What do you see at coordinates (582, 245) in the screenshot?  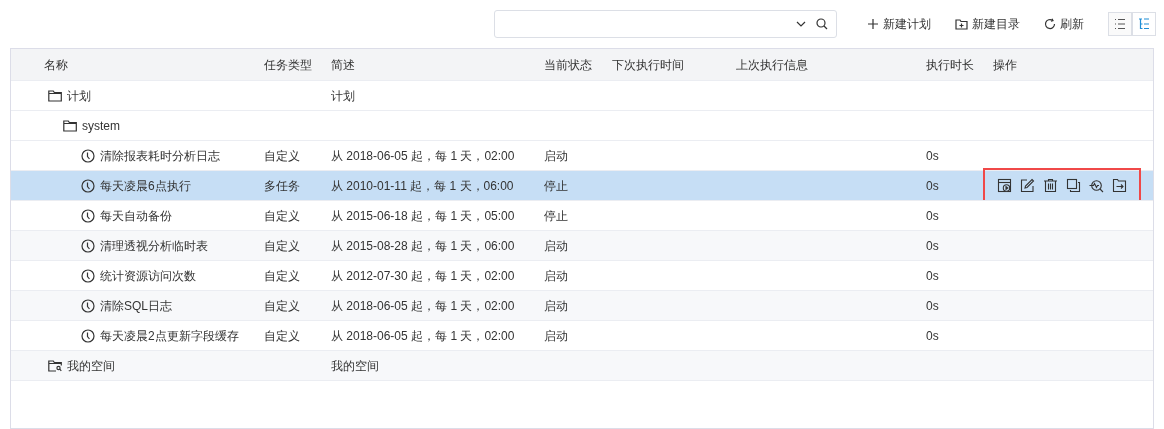 I see `table-row: 清理透视分析临时表 自定义 从 2015-08-28 起，每 1 天，06:00 启动 0s` at bounding box center [582, 245].